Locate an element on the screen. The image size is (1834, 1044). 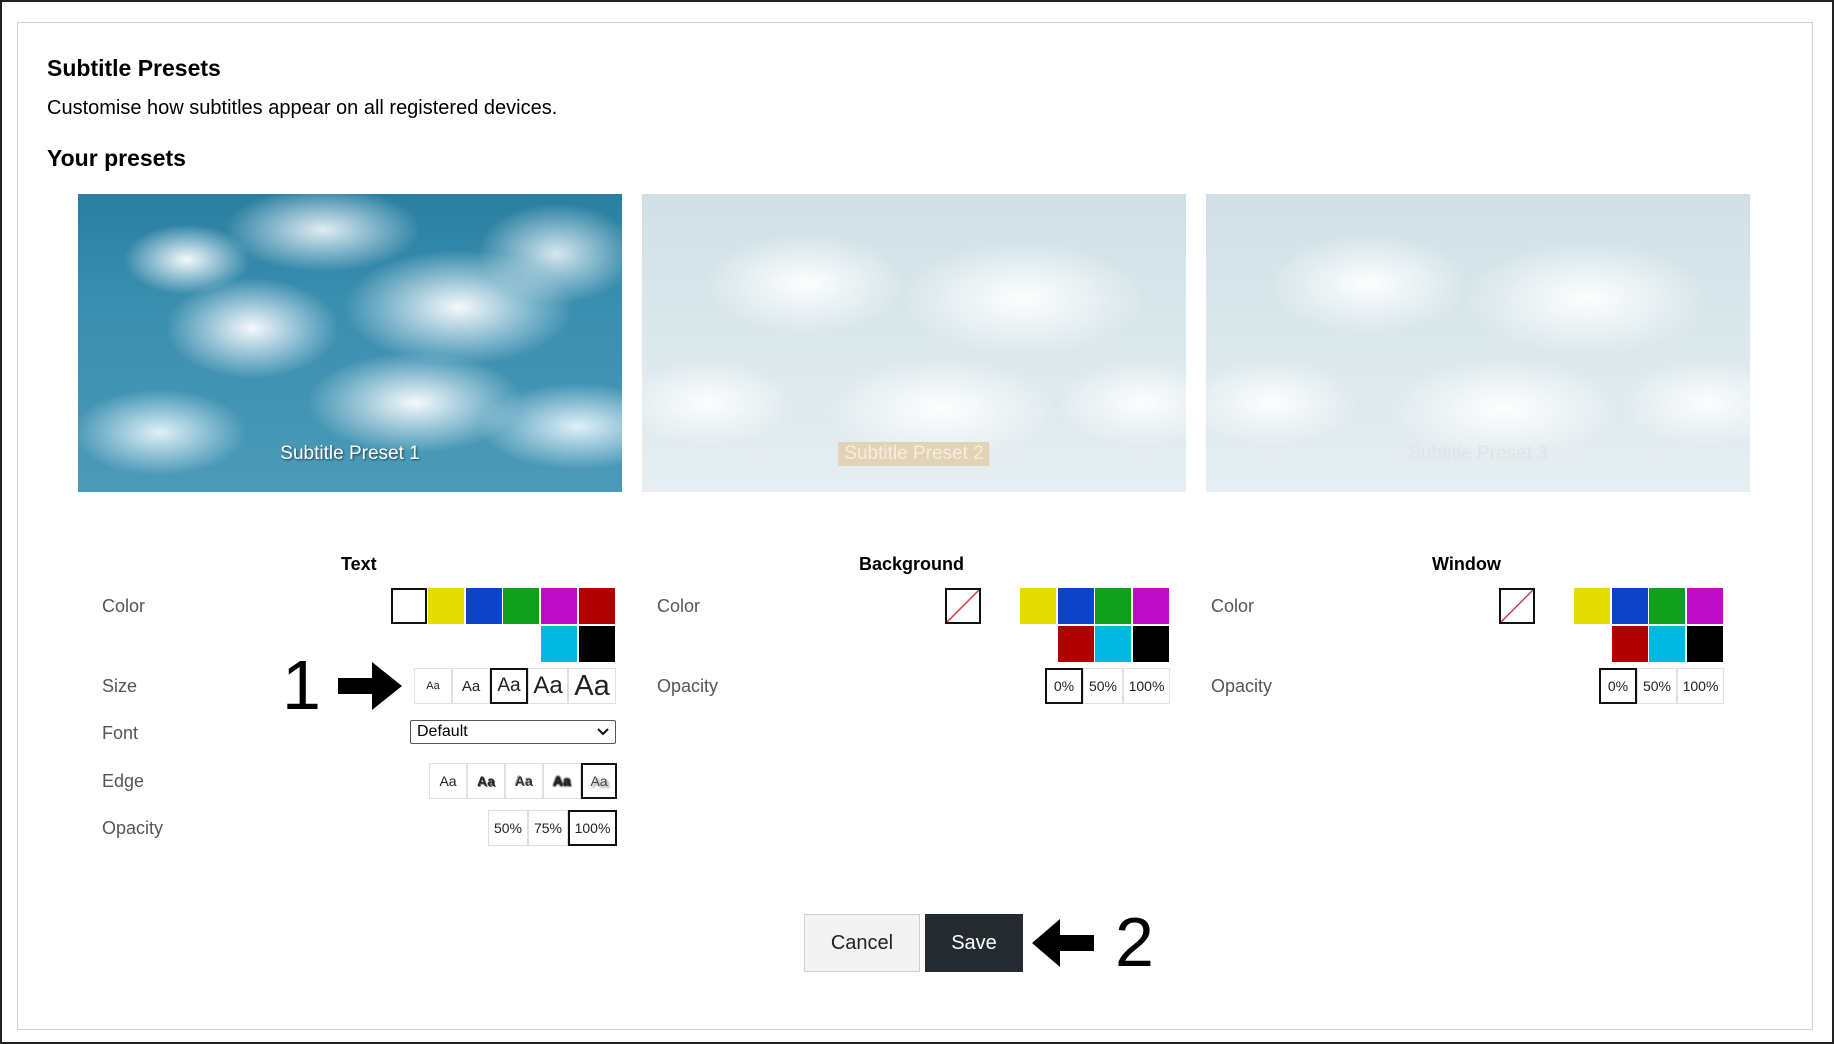
text-color-swatch-white is located at coordinates (409, 606).